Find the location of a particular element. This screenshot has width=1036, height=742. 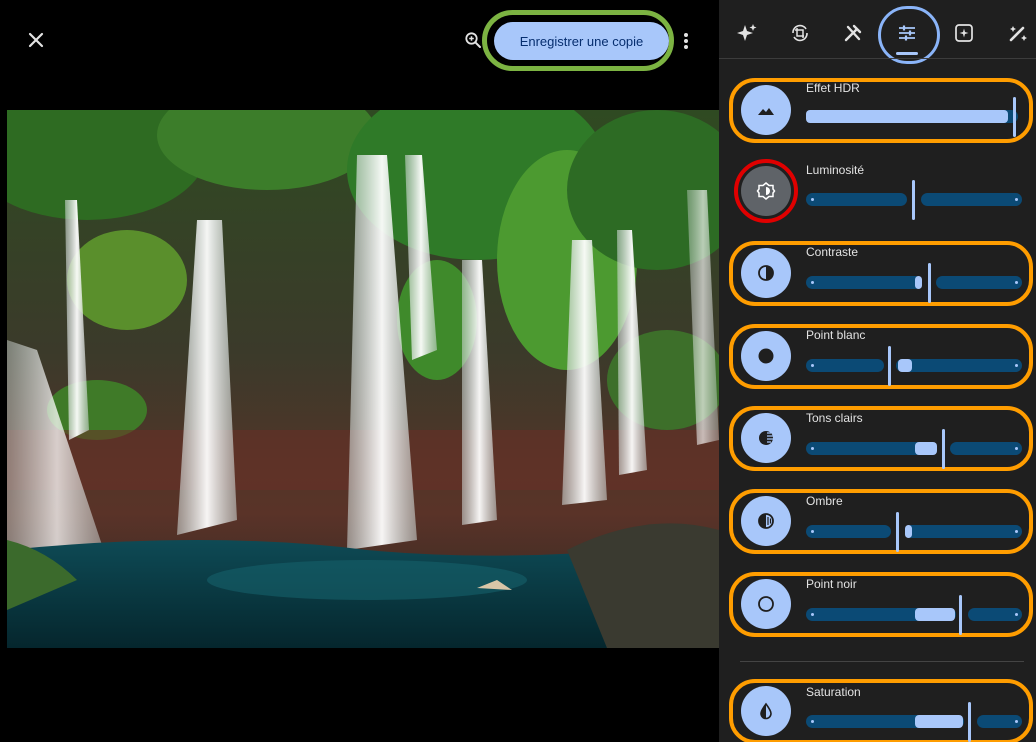

tab-filters is located at coordinates (964, 33).